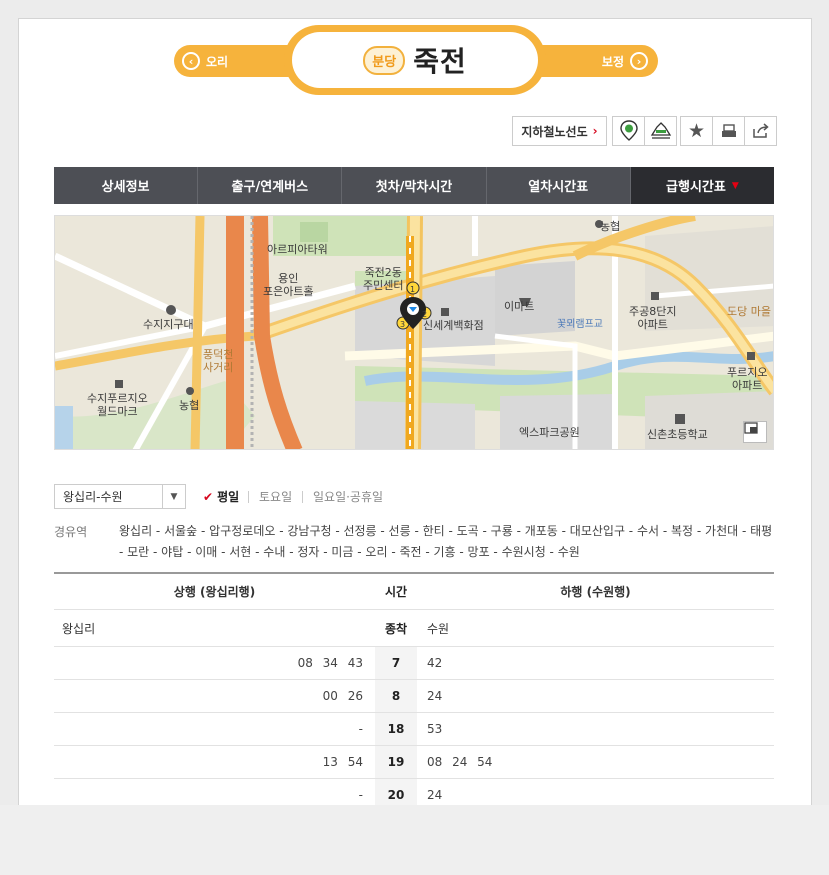  Describe the element at coordinates (228, 497) in the screenshot. I see `day-type-label: 평일` at that location.